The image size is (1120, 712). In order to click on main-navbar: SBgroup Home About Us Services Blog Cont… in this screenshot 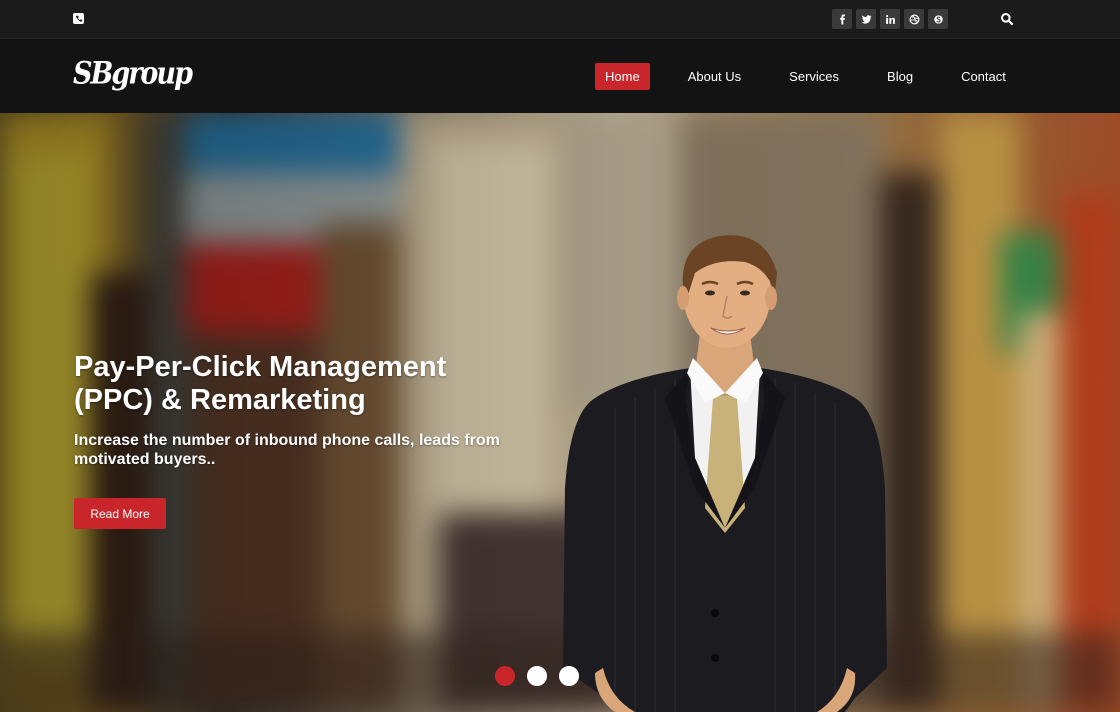, I will do `click(560, 76)`.